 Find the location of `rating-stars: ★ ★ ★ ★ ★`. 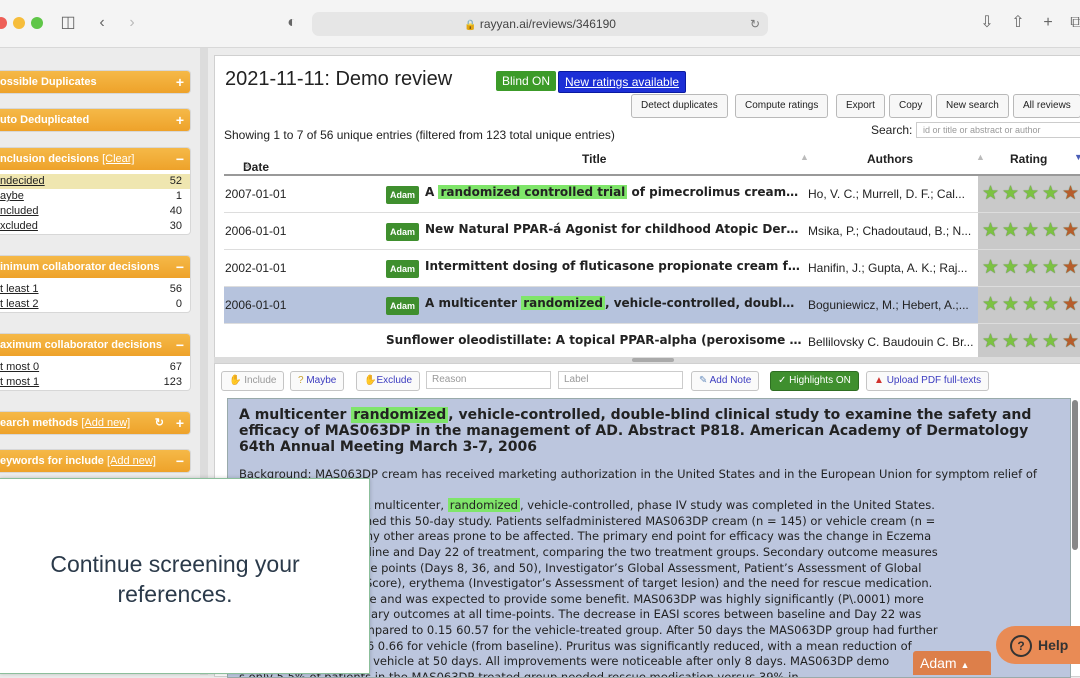

rating-stars: ★ ★ ★ ★ ★ is located at coordinates (1029, 268).